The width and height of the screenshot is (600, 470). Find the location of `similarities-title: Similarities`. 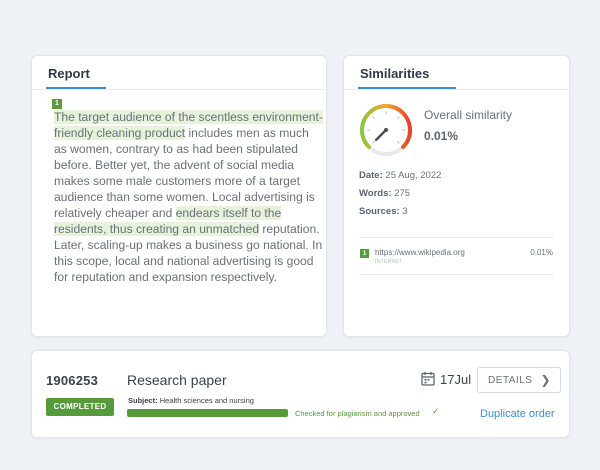

similarities-title: Similarities is located at coordinates (395, 73).